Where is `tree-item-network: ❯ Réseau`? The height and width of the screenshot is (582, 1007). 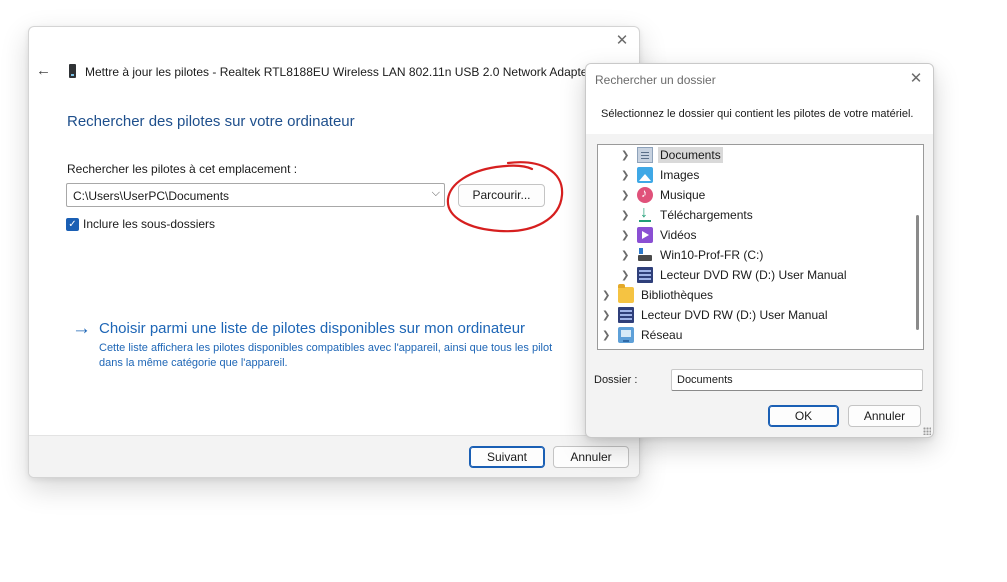 tree-item-network: ❯ Réseau is located at coordinates (643, 335).